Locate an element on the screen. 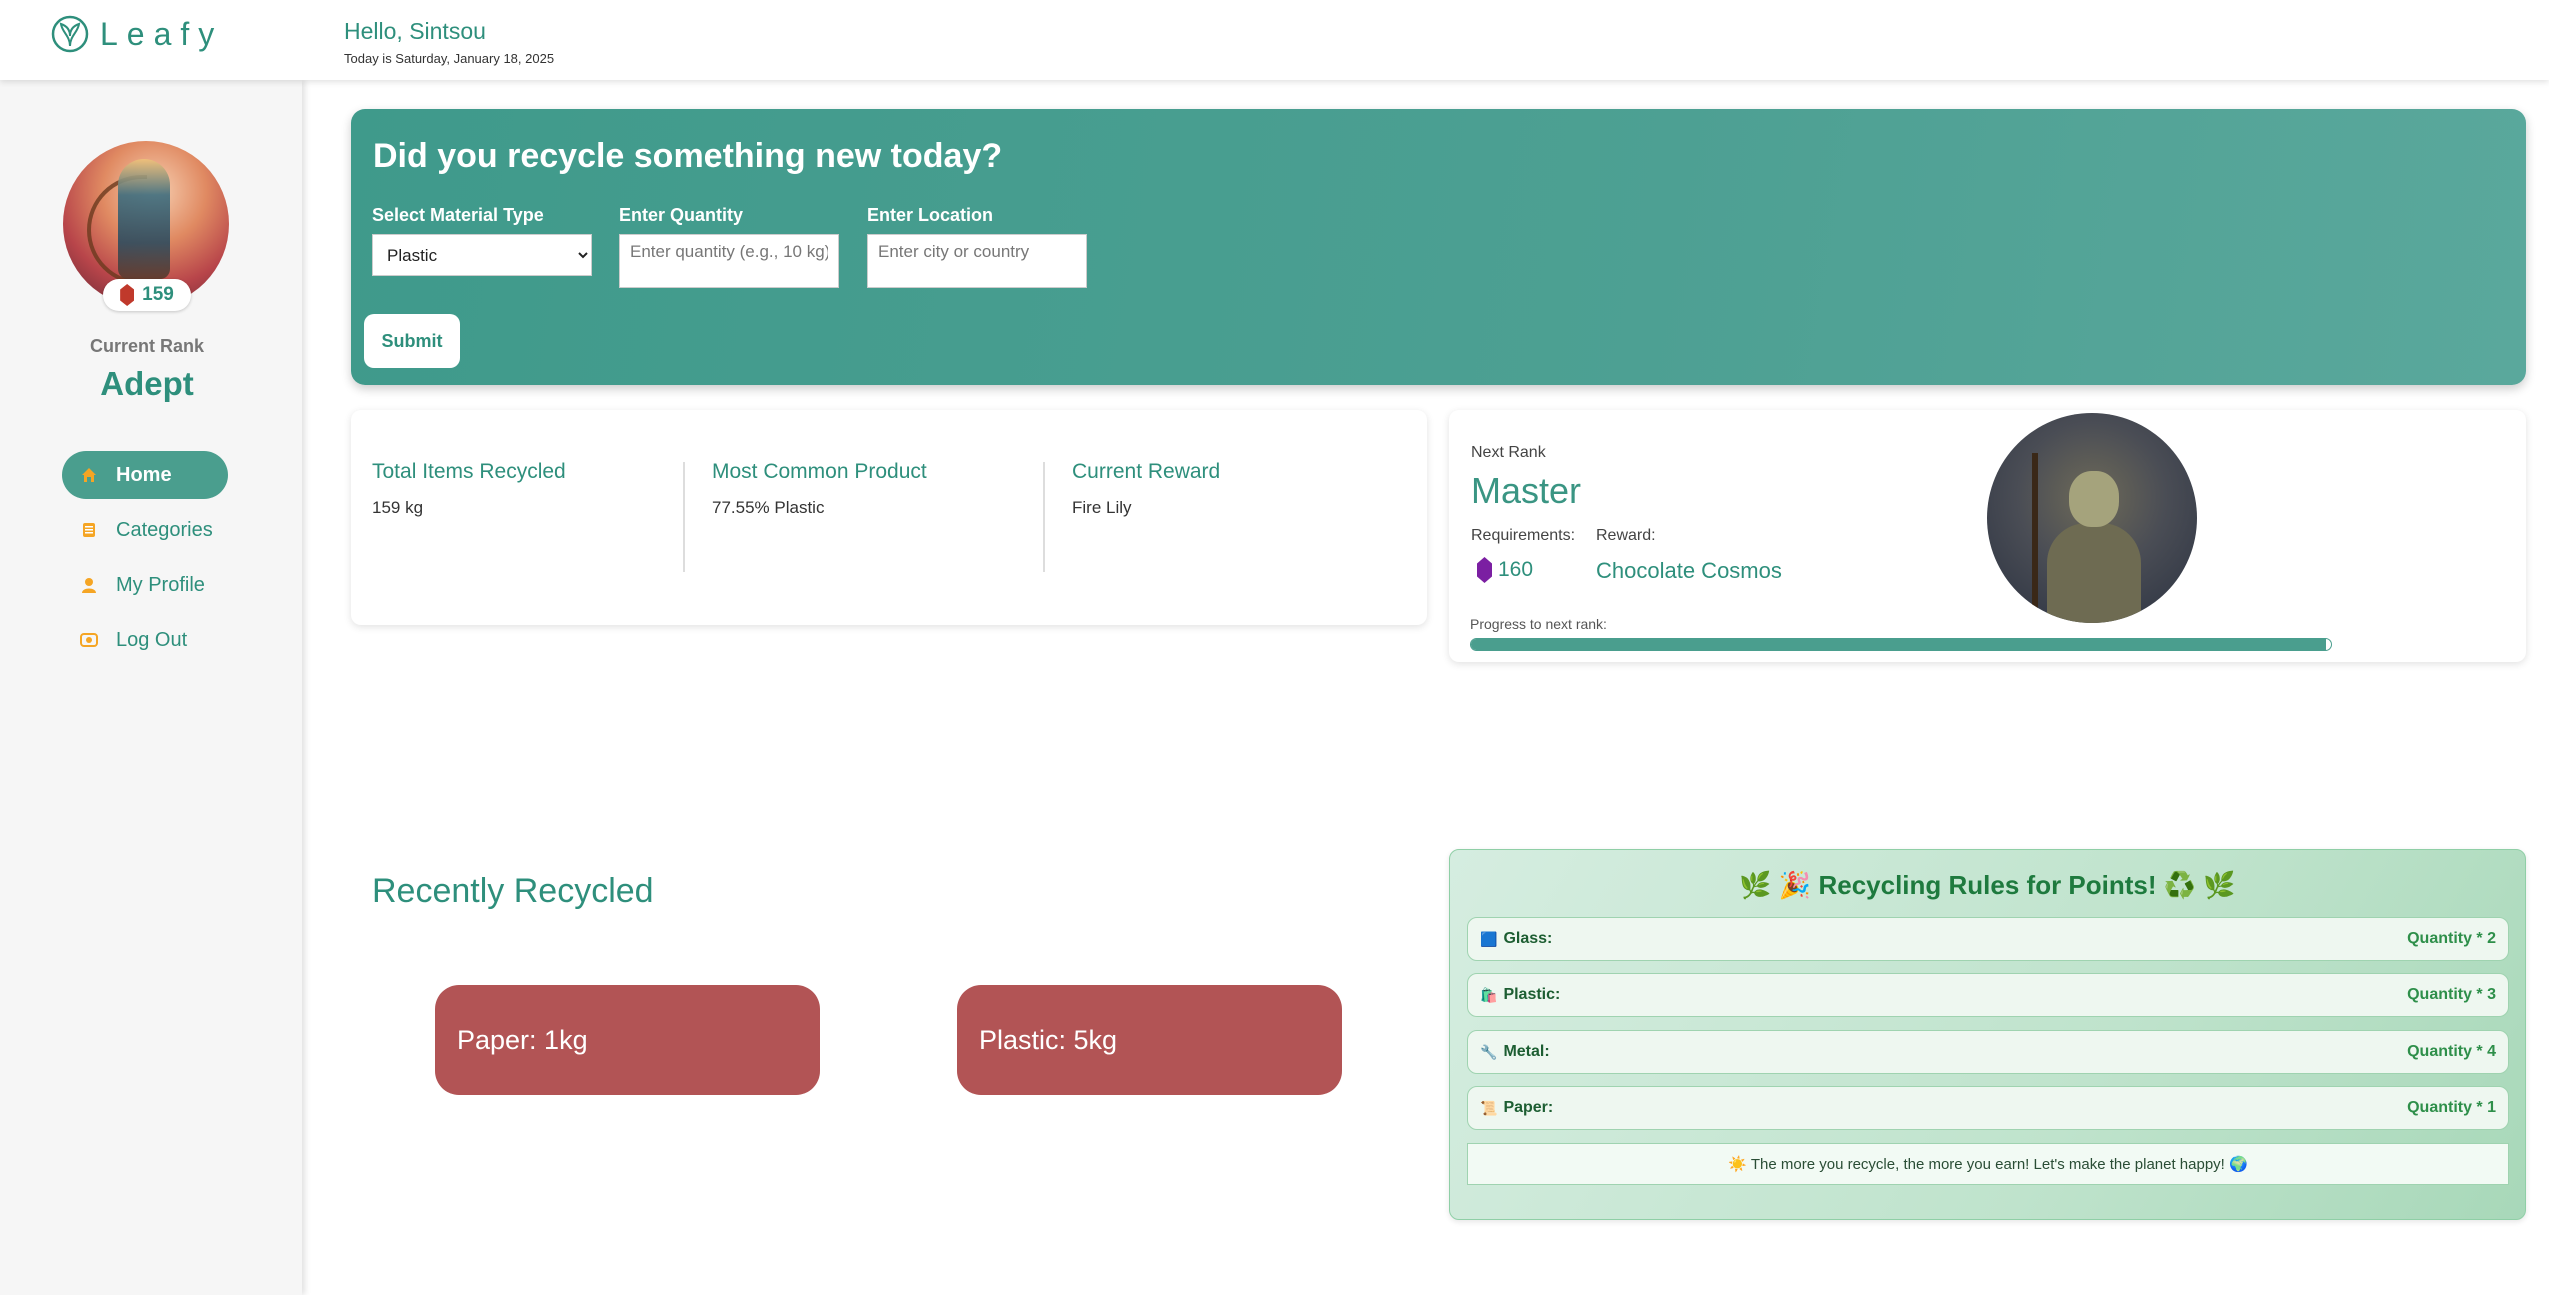  sidebar-item-label: My Profile is located at coordinates (160, 584).